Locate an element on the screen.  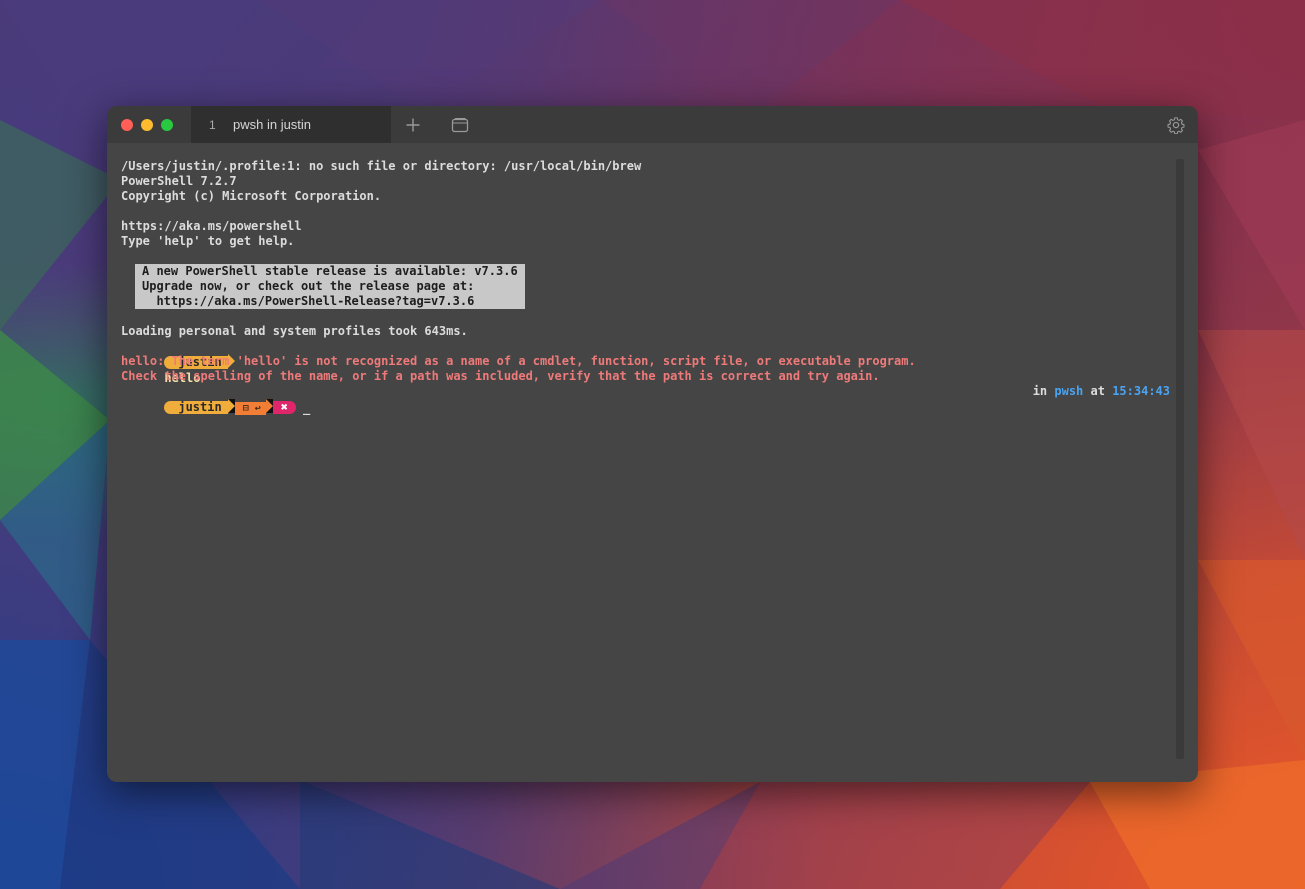
gear-icon is located at coordinates (1176, 125).